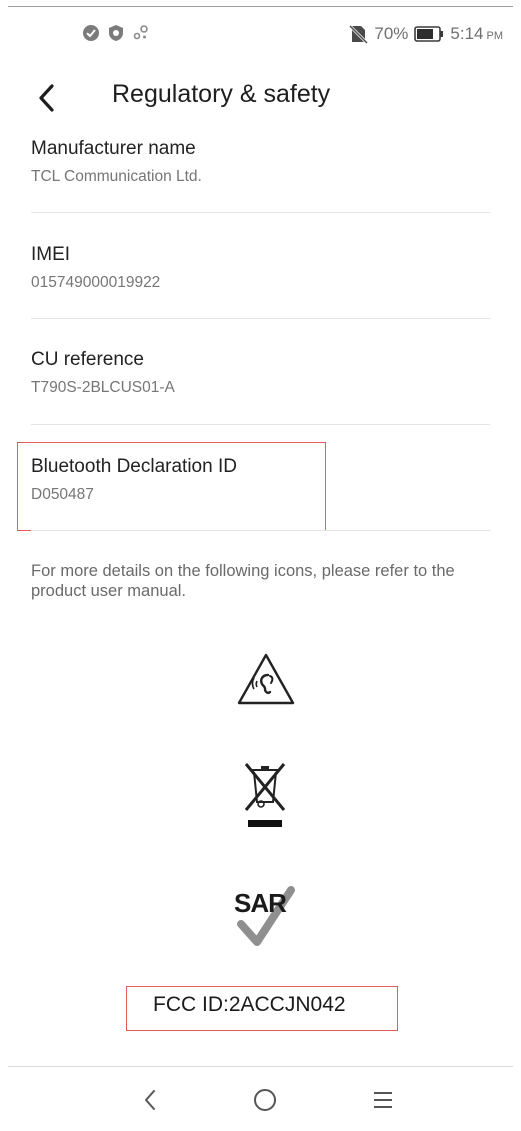 This screenshot has width=521, height=1131. What do you see at coordinates (429, 34) in the screenshot?
I see `battery-icon` at bounding box center [429, 34].